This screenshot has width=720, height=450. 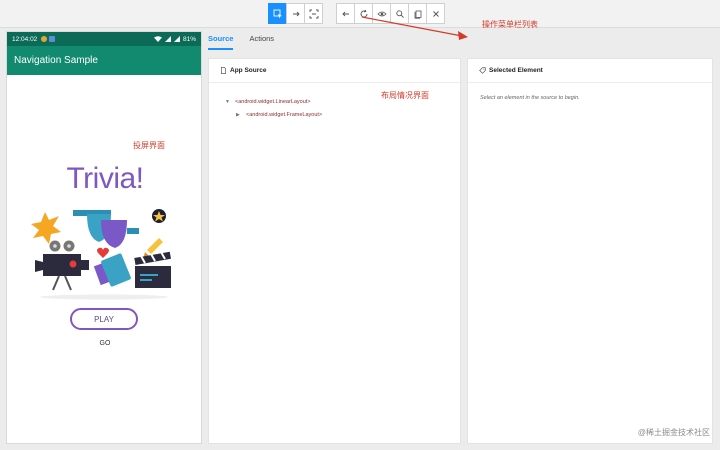 What do you see at coordinates (157, 39) in the screenshot?
I see `wifi-icon` at bounding box center [157, 39].